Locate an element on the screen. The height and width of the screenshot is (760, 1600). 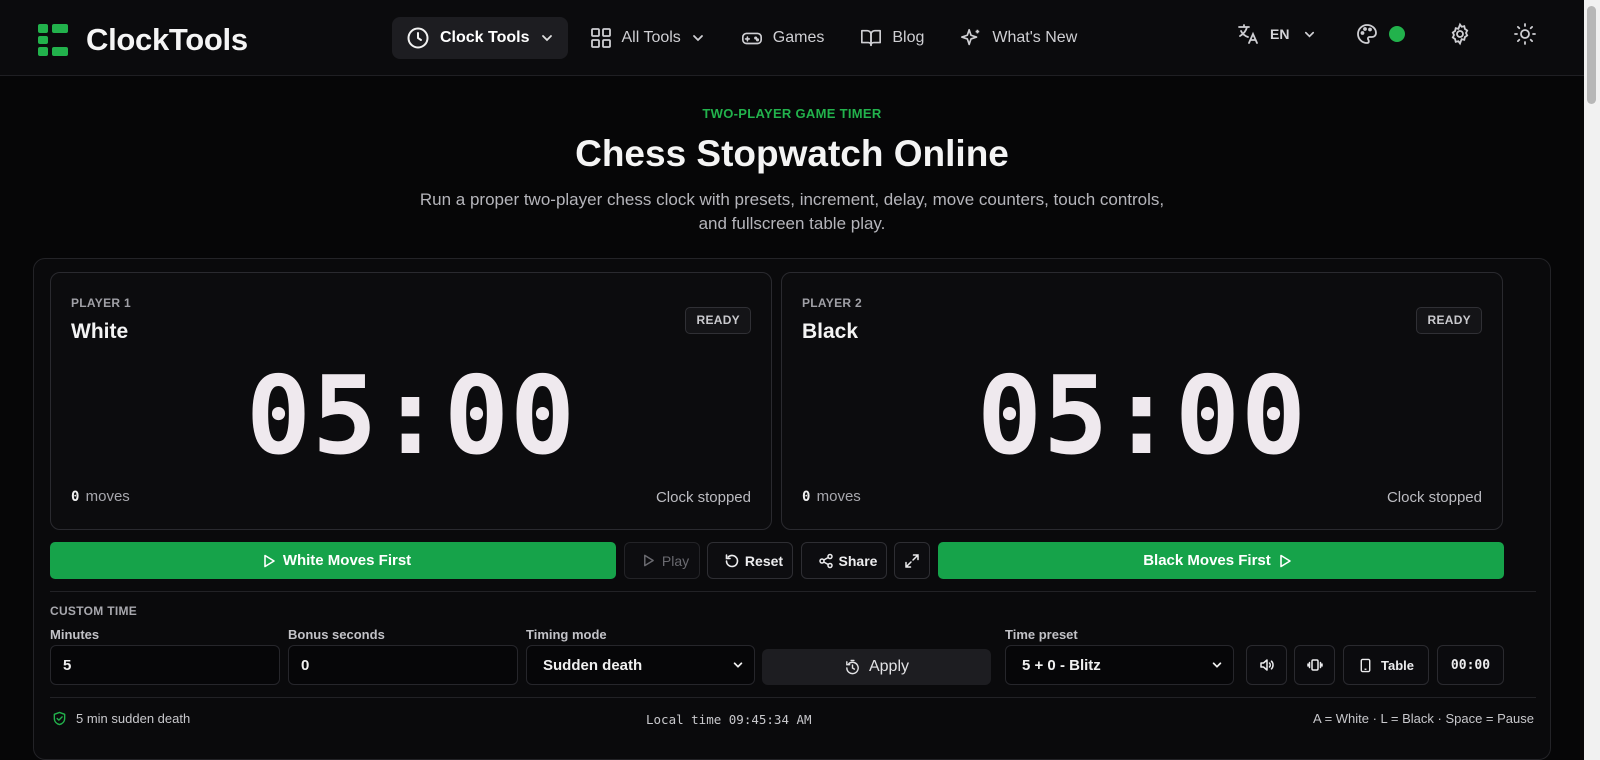
player-tag: PLAYER 2 is located at coordinates (832, 303).